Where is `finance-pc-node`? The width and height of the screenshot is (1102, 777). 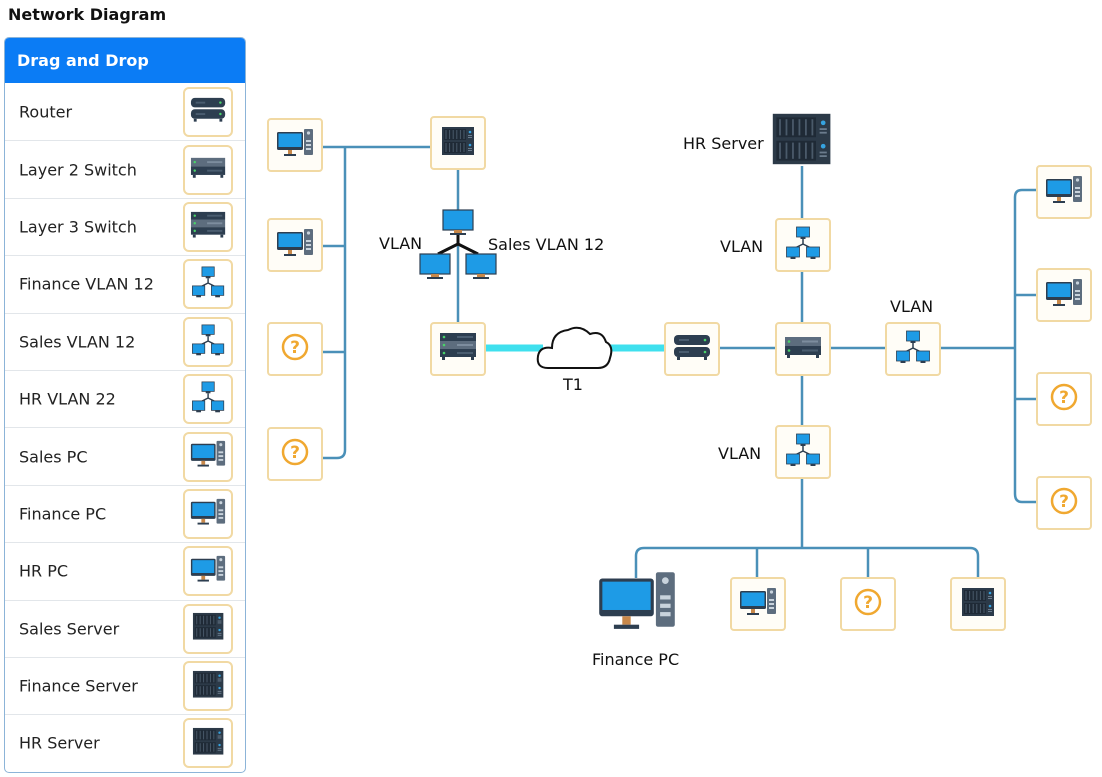 finance-pc-node is located at coordinates (637, 603).